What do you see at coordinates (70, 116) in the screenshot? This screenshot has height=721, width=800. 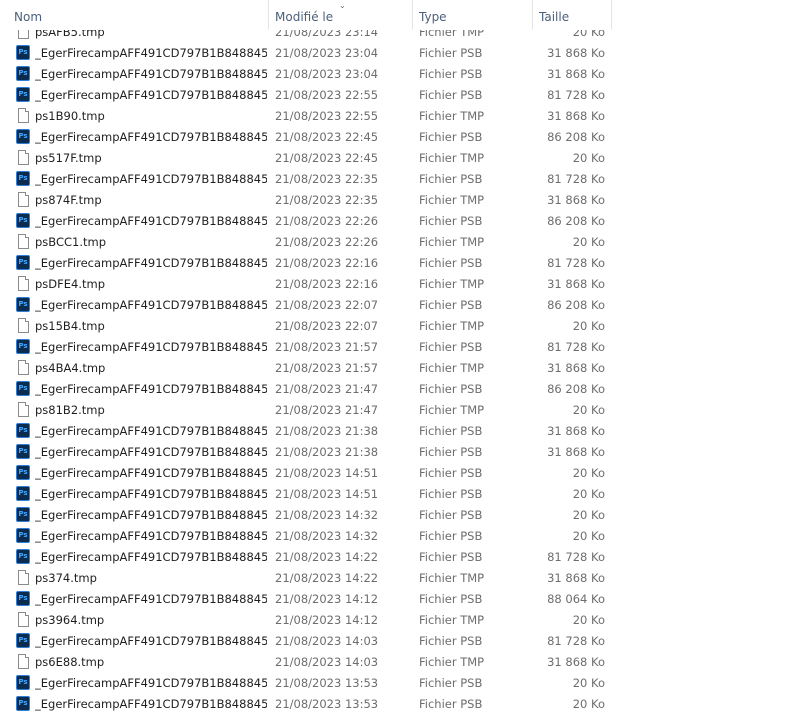 I see `file-name: ps1B90.tmp` at bounding box center [70, 116].